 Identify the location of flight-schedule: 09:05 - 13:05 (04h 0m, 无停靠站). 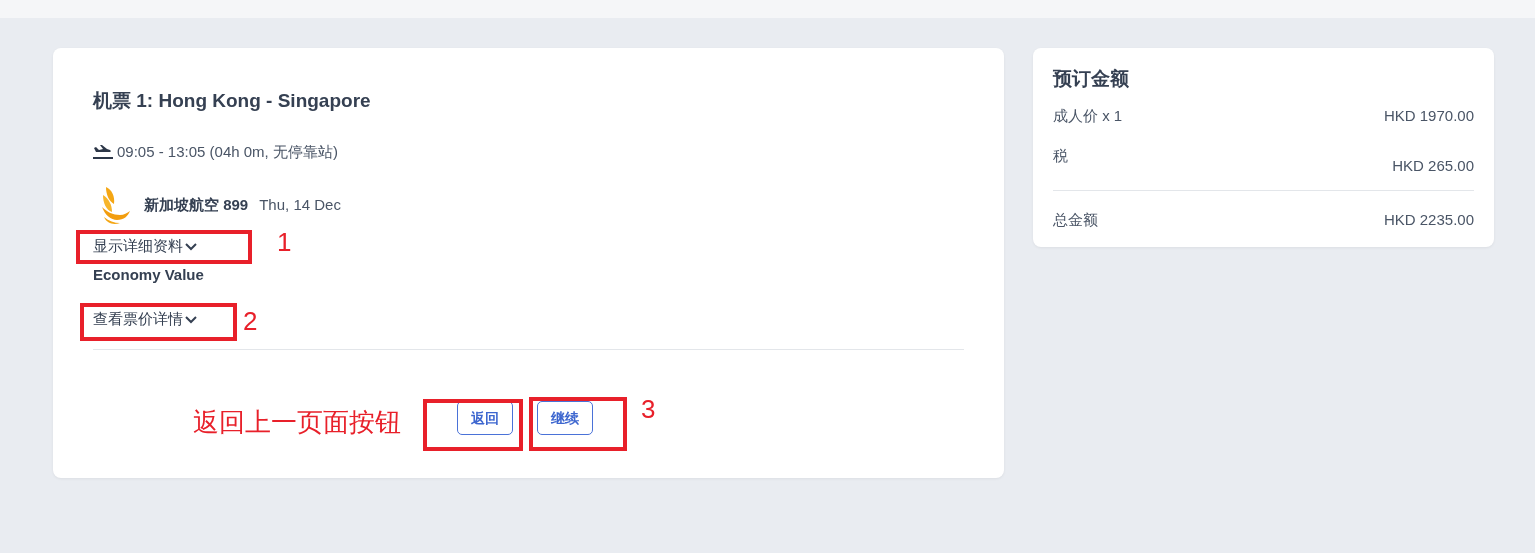
(227, 151).